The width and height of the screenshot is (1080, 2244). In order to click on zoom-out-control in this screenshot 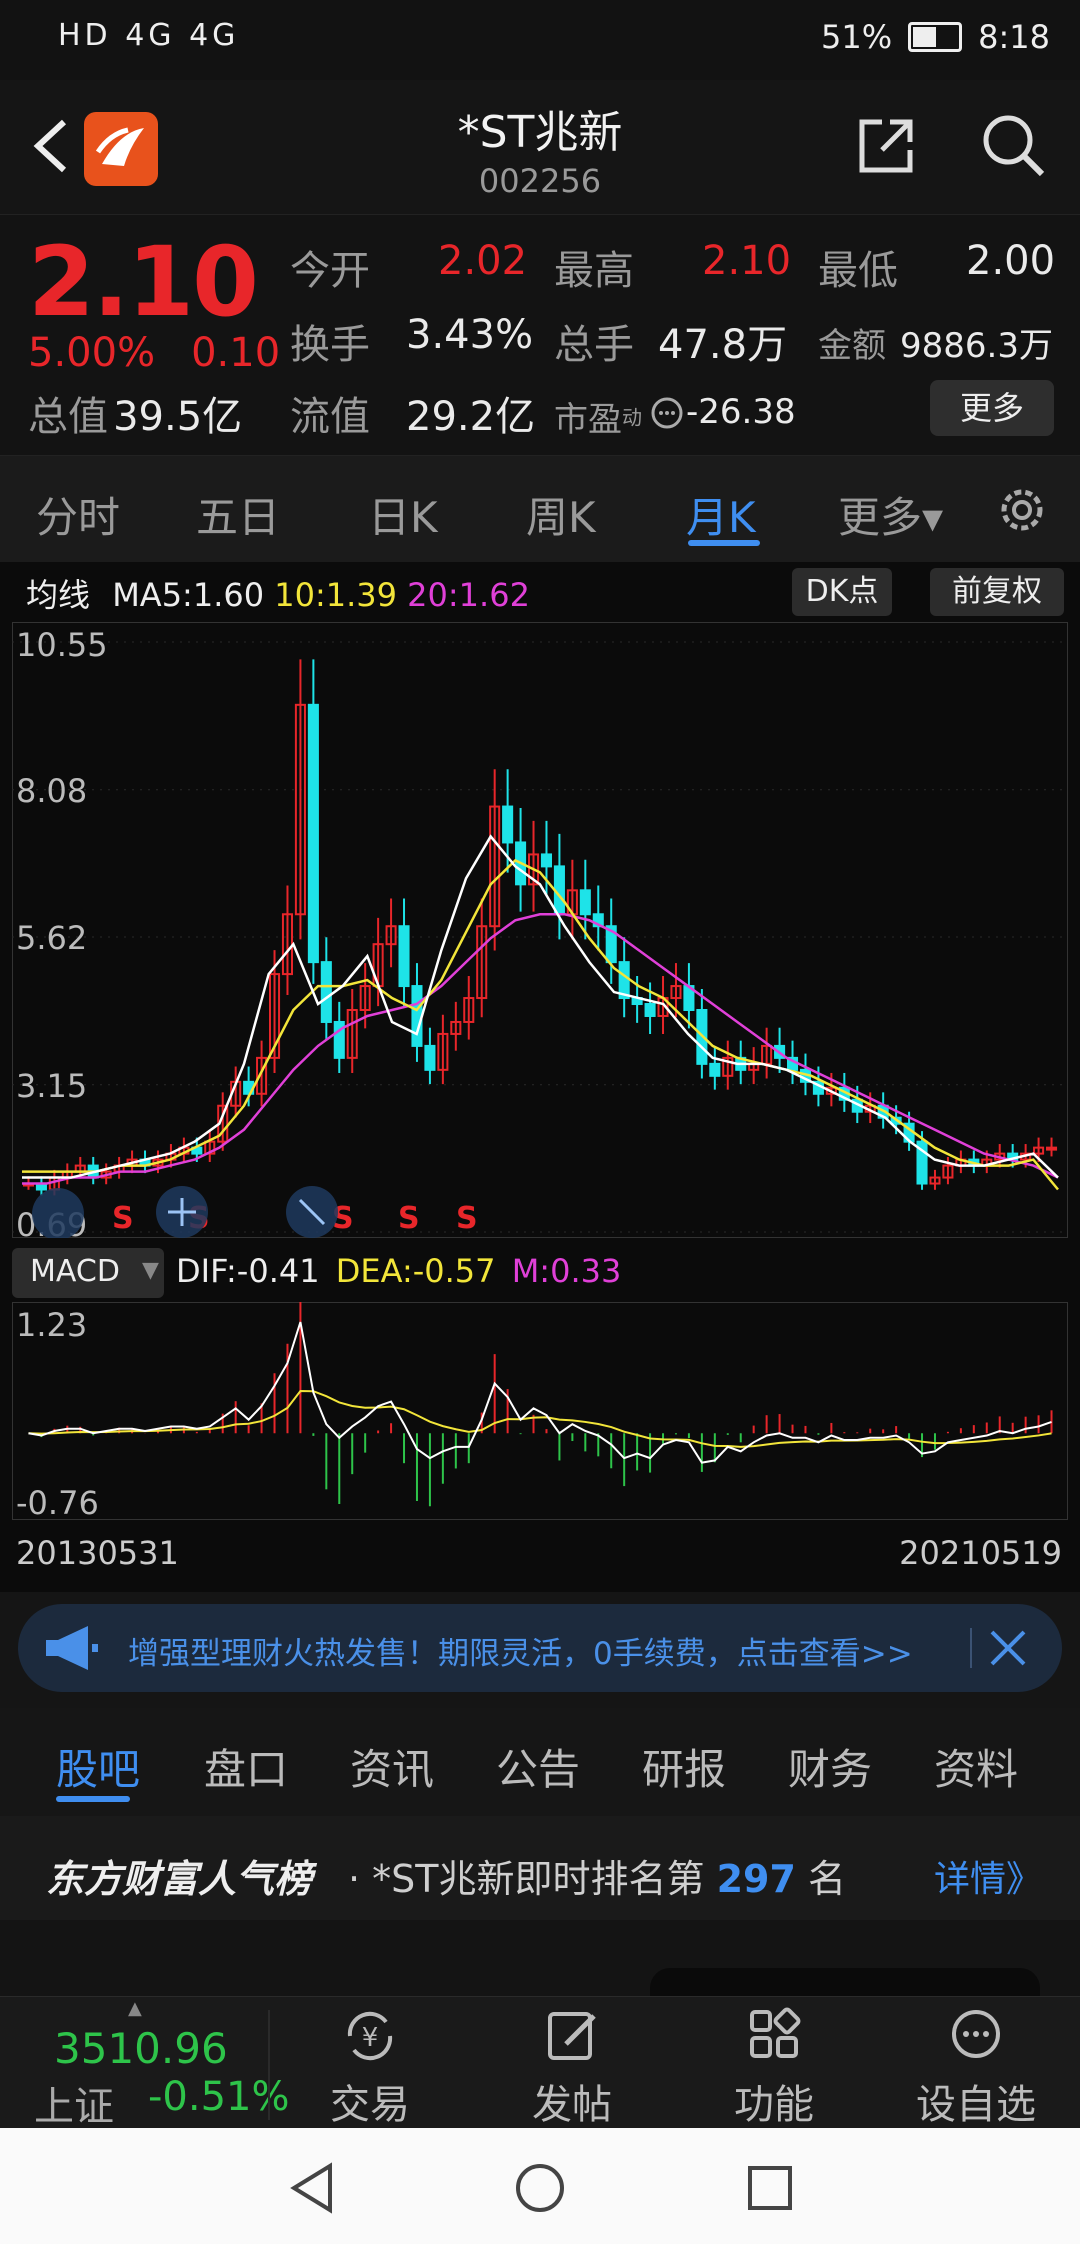, I will do `click(58, 1213)`.